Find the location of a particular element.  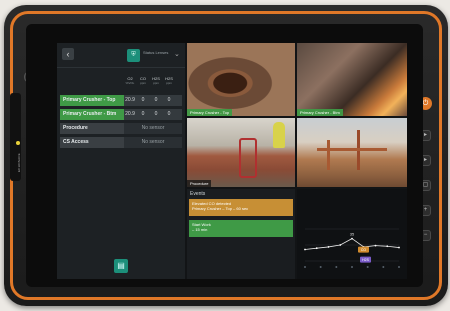

site-logo-icon: ⛨ is located at coordinates (133, 55).